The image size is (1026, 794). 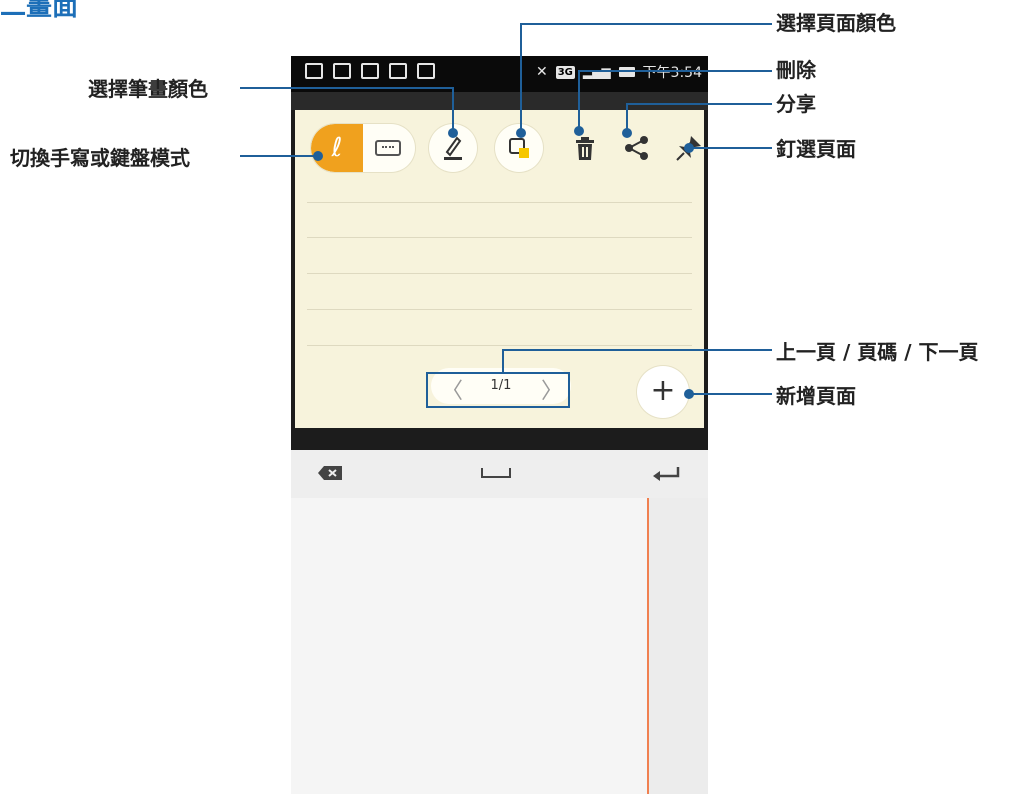 I want to click on image-icon, so click(x=398, y=71).